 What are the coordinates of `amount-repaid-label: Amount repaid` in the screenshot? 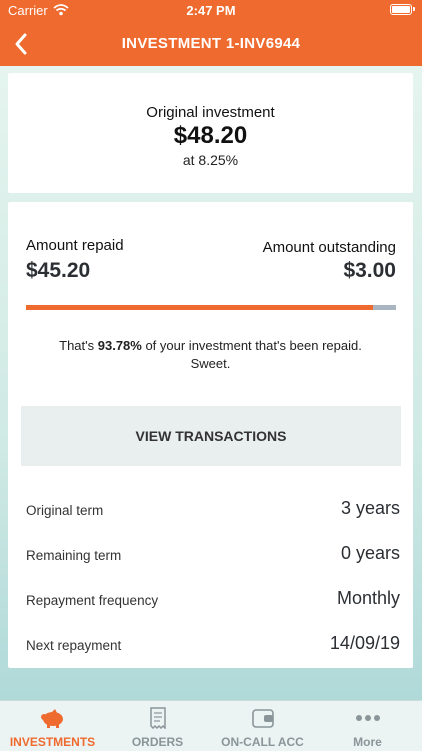 It's located at (75, 245).